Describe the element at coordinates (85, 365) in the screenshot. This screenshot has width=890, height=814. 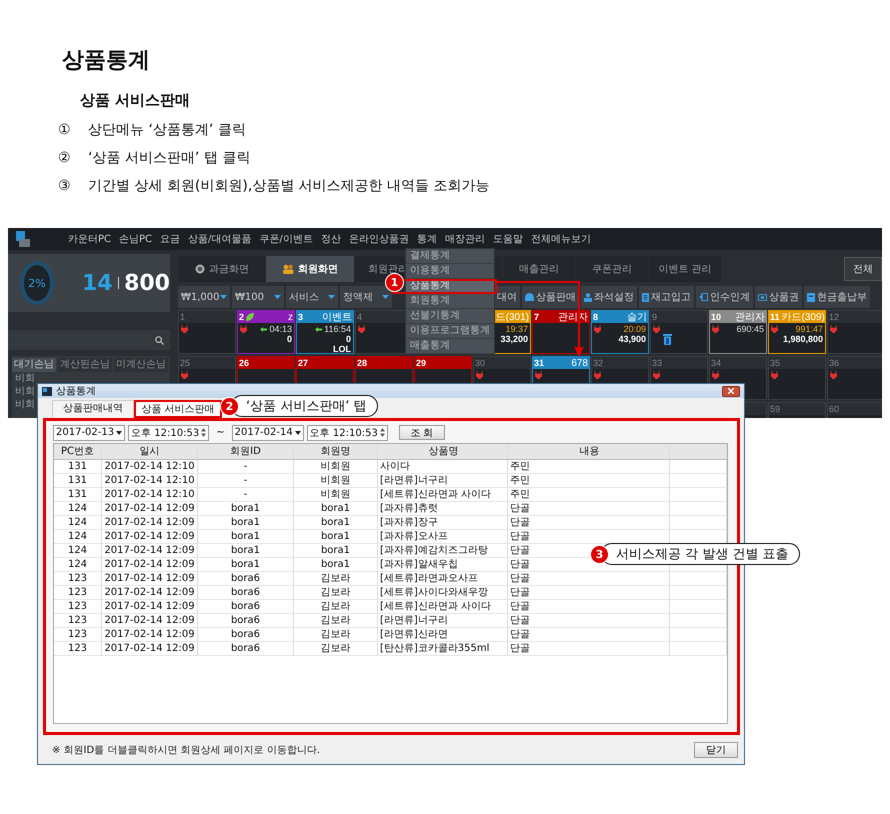
I see `queue-tab: 계산된손님` at that location.